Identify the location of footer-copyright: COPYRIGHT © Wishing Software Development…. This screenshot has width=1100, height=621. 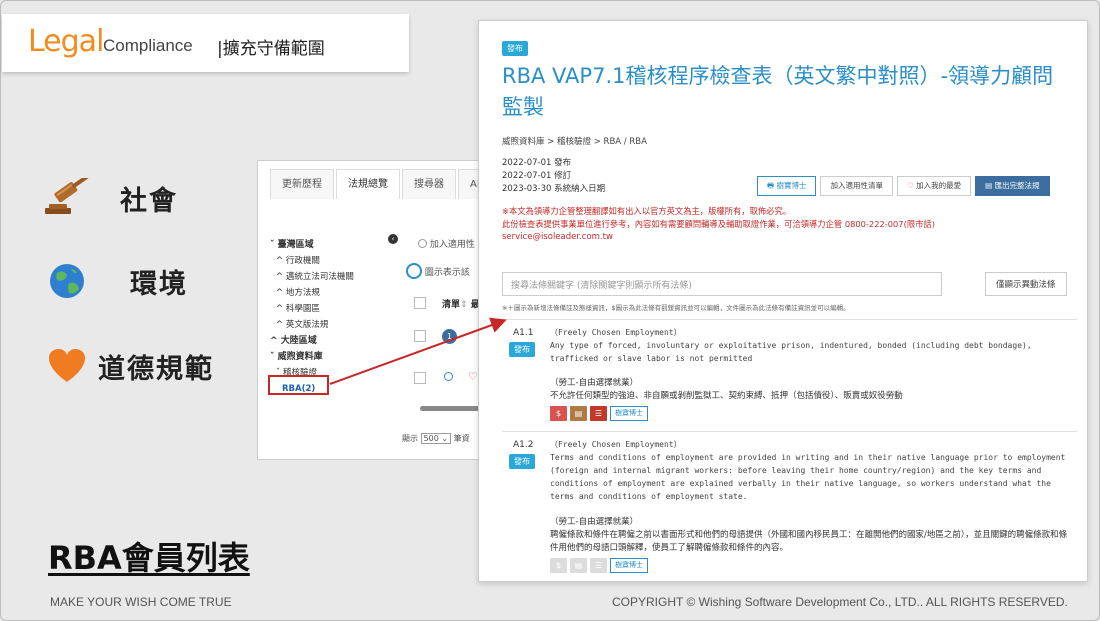
(840, 602).